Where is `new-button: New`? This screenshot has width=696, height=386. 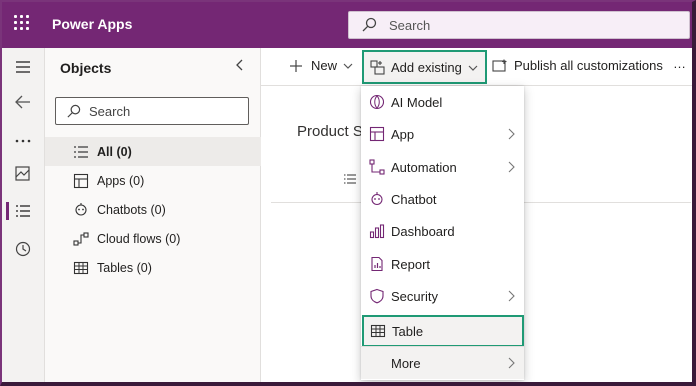
new-button: New is located at coordinates (323, 67).